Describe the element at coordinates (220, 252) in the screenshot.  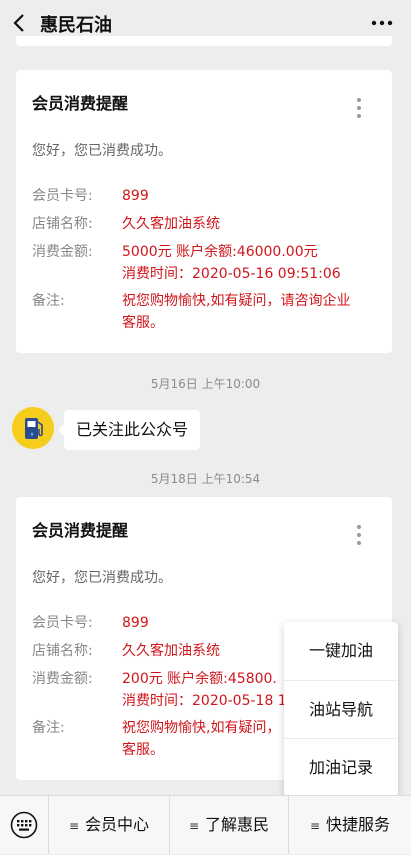
I see `row-value: 5000元 账户余额:46000.00元` at that location.